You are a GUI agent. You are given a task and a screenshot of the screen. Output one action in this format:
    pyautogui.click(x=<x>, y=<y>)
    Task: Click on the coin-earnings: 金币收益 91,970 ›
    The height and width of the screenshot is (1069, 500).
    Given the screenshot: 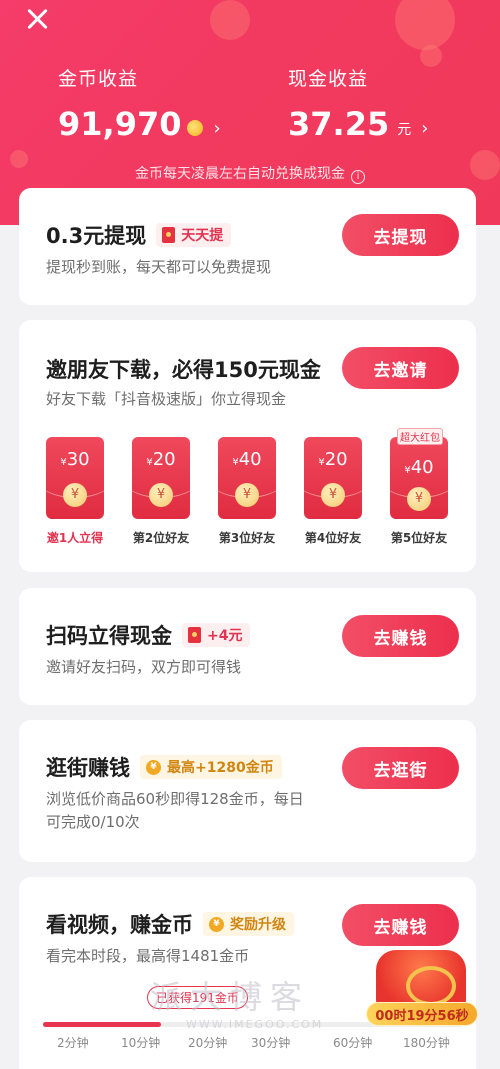 What is the action you would take?
    pyautogui.click(x=139, y=103)
    